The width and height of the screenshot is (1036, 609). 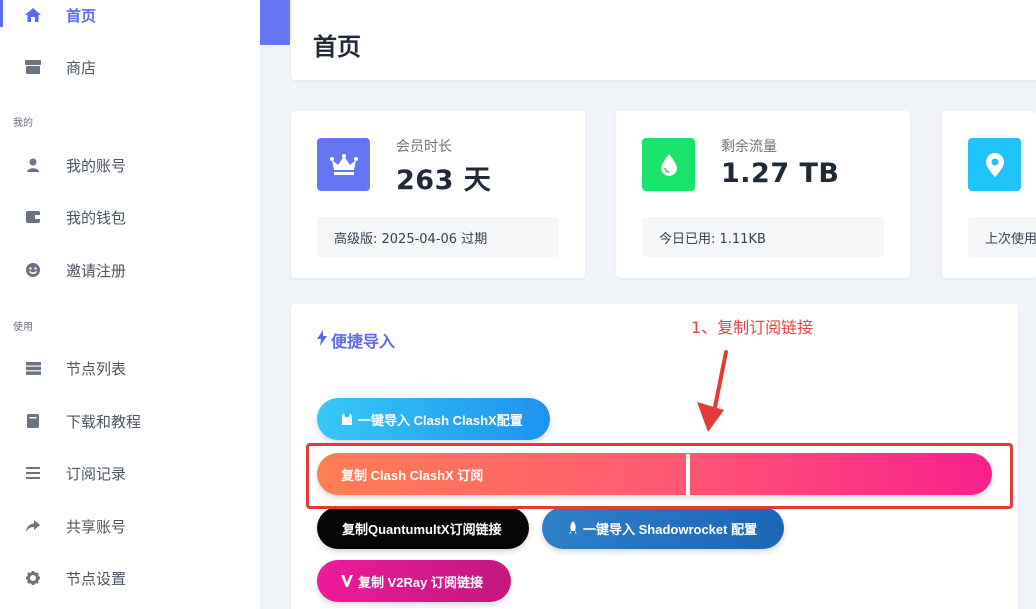 I want to click on button-label: 一键导入 Clash ClashX配置, so click(x=440, y=420).